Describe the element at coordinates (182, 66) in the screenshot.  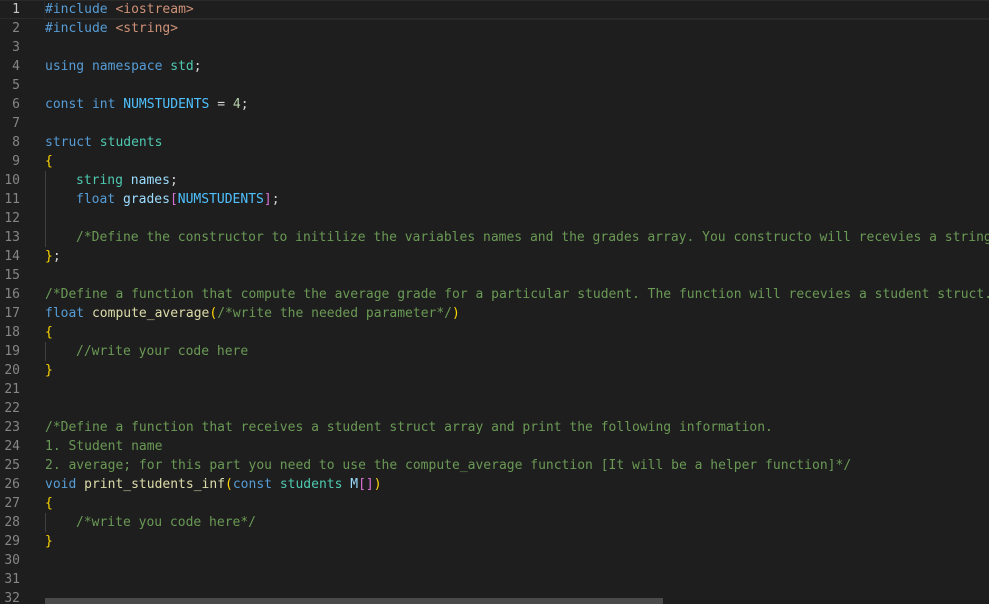
I see `code-token: std` at that location.